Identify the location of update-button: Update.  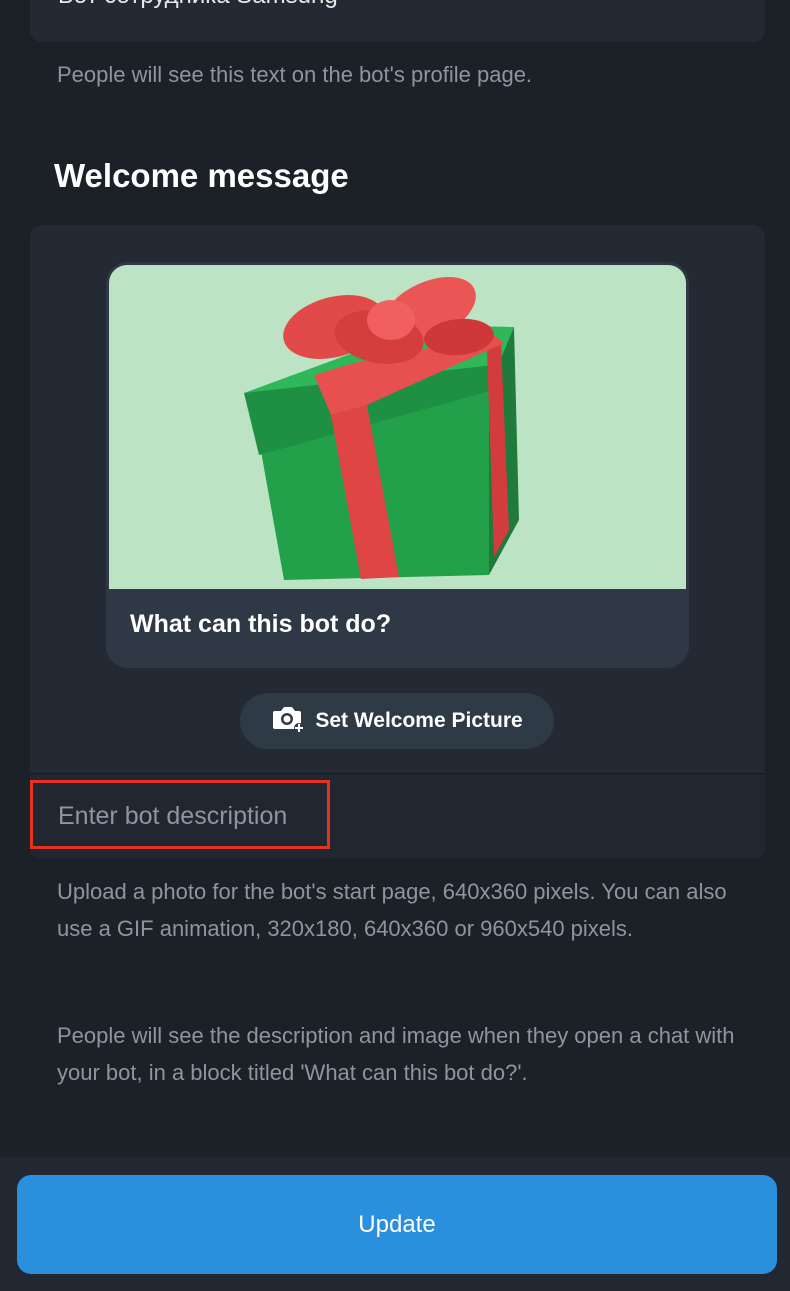
(397, 1224).